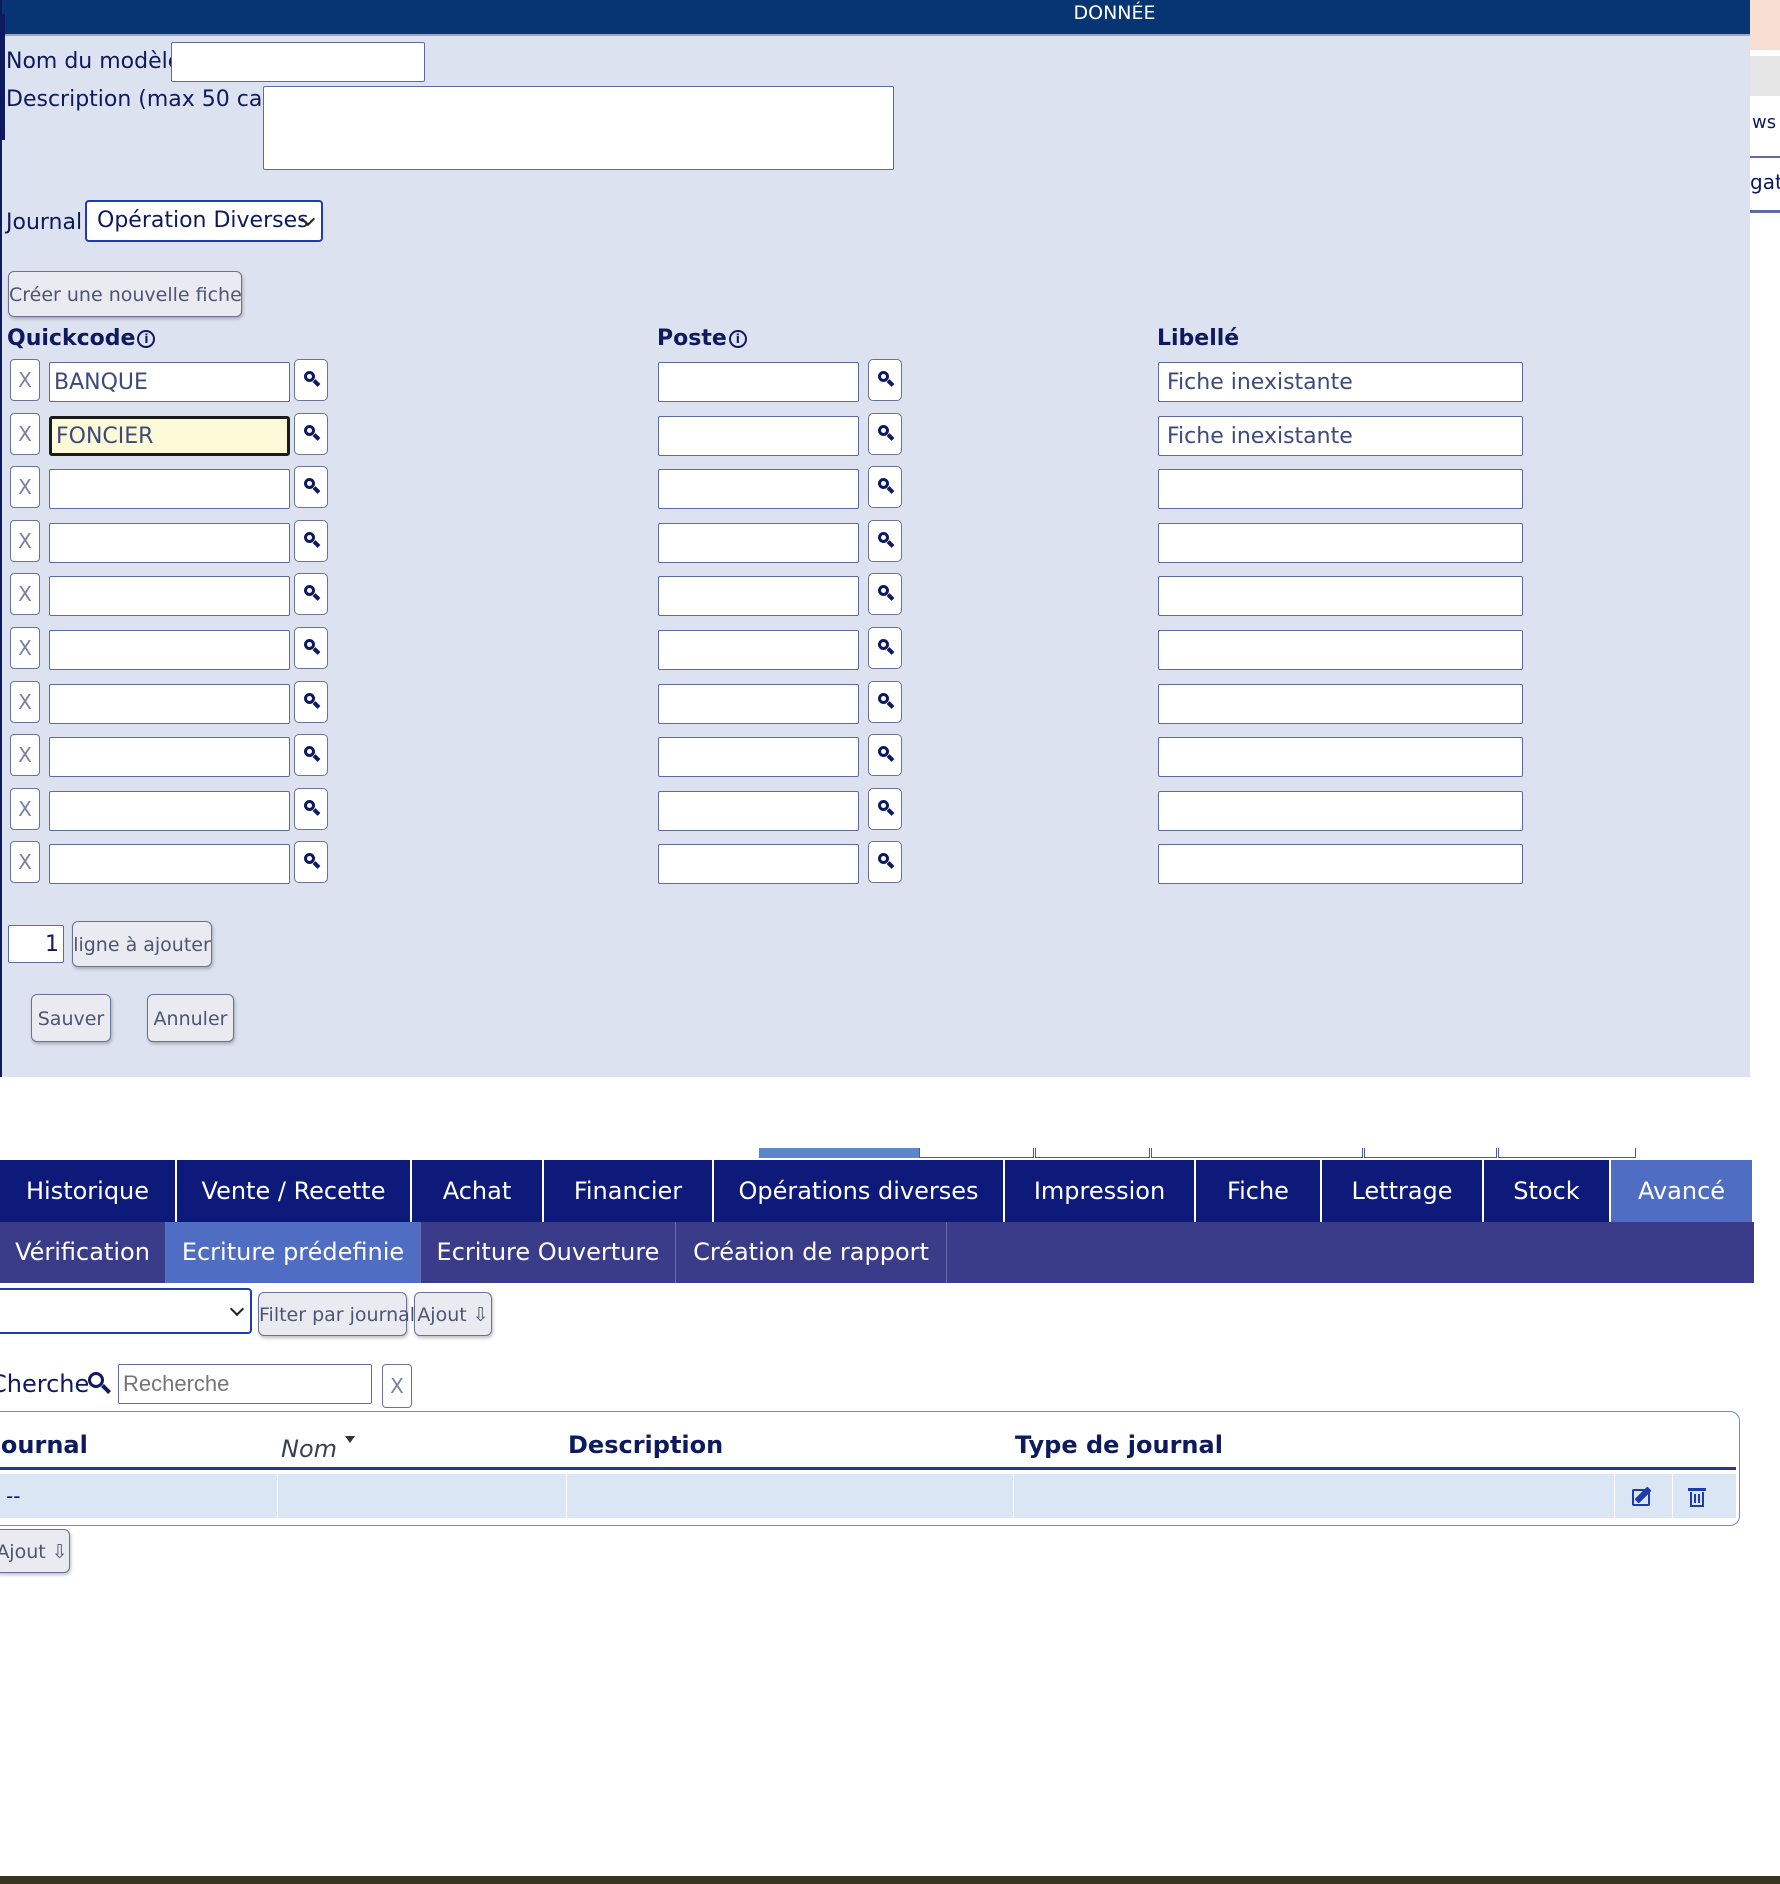 The width and height of the screenshot is (1780, 1884). Describe the element at coordinates (126, 1311) in the screenshot. I see `journal-filter-select` at that location.